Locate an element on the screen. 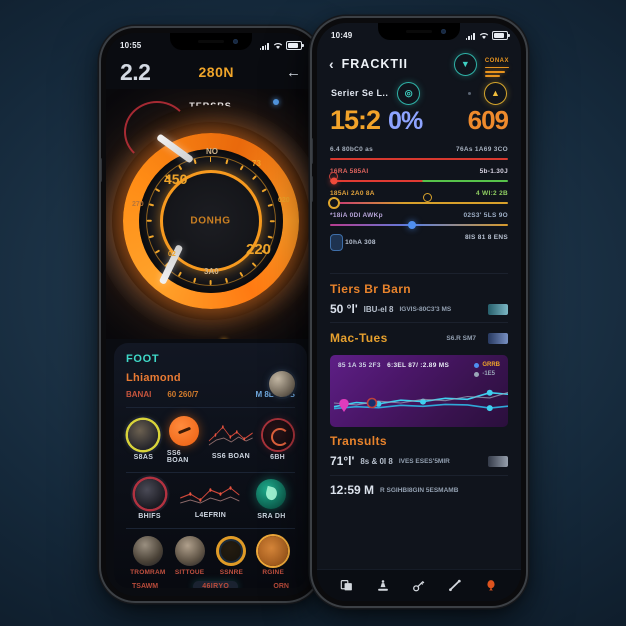  transits-row-1: 71°l' 8s & 0I 8 IVES ESES'5MIR is located at coordinates (419, 461).